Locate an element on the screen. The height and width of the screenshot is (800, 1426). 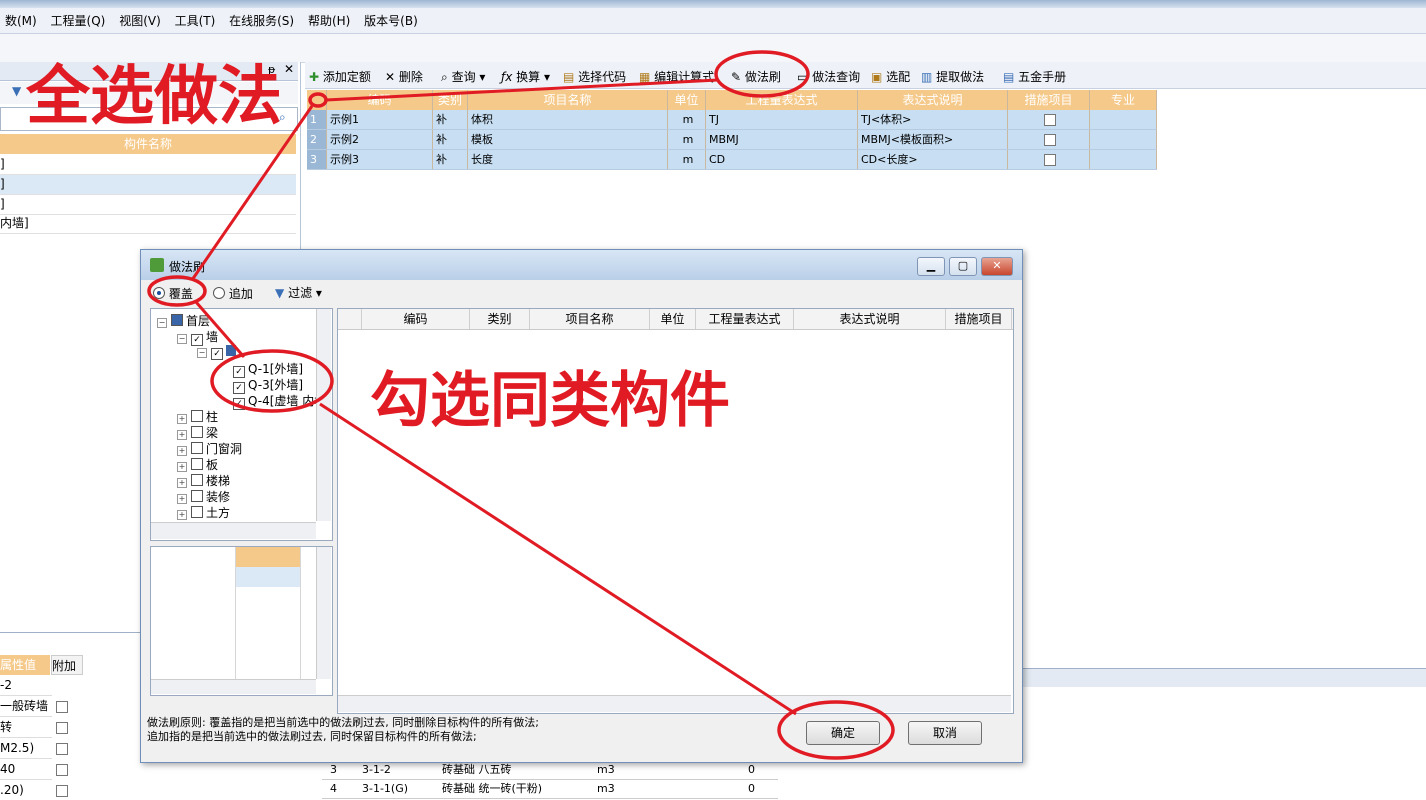
highlight-ring-ok is located at coordinates (836, 730).